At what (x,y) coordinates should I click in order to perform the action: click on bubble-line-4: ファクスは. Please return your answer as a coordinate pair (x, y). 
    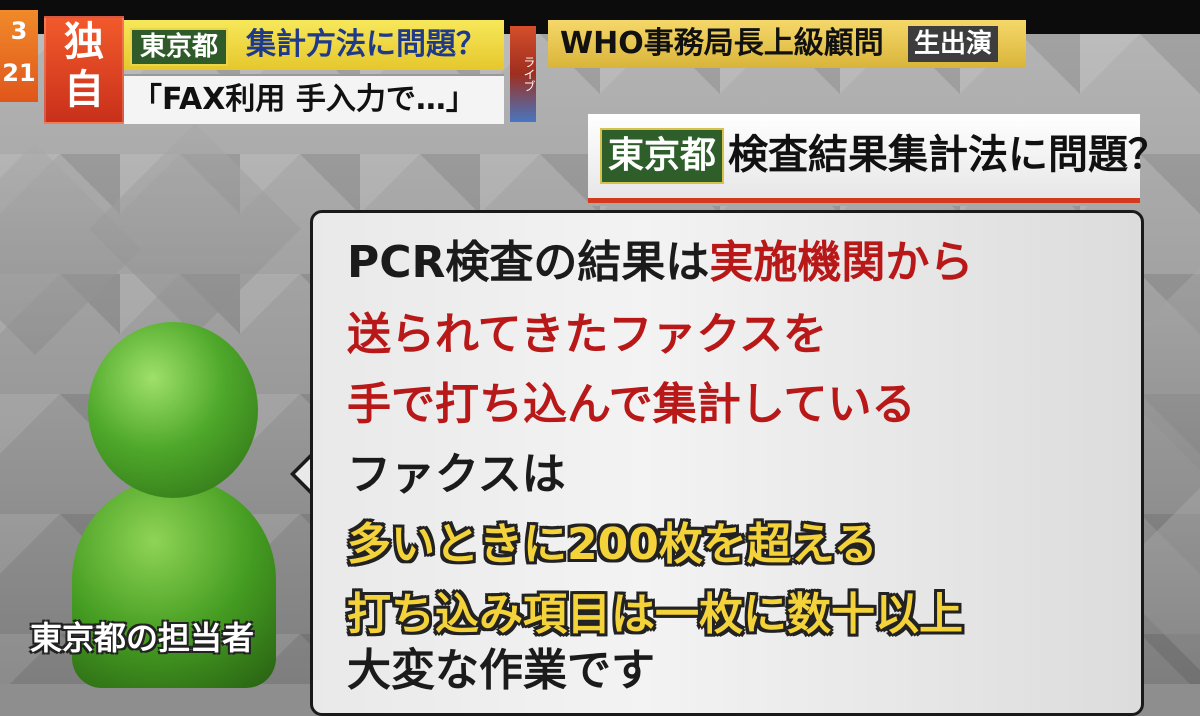
    Looking at the image, I should click on (456, 474).